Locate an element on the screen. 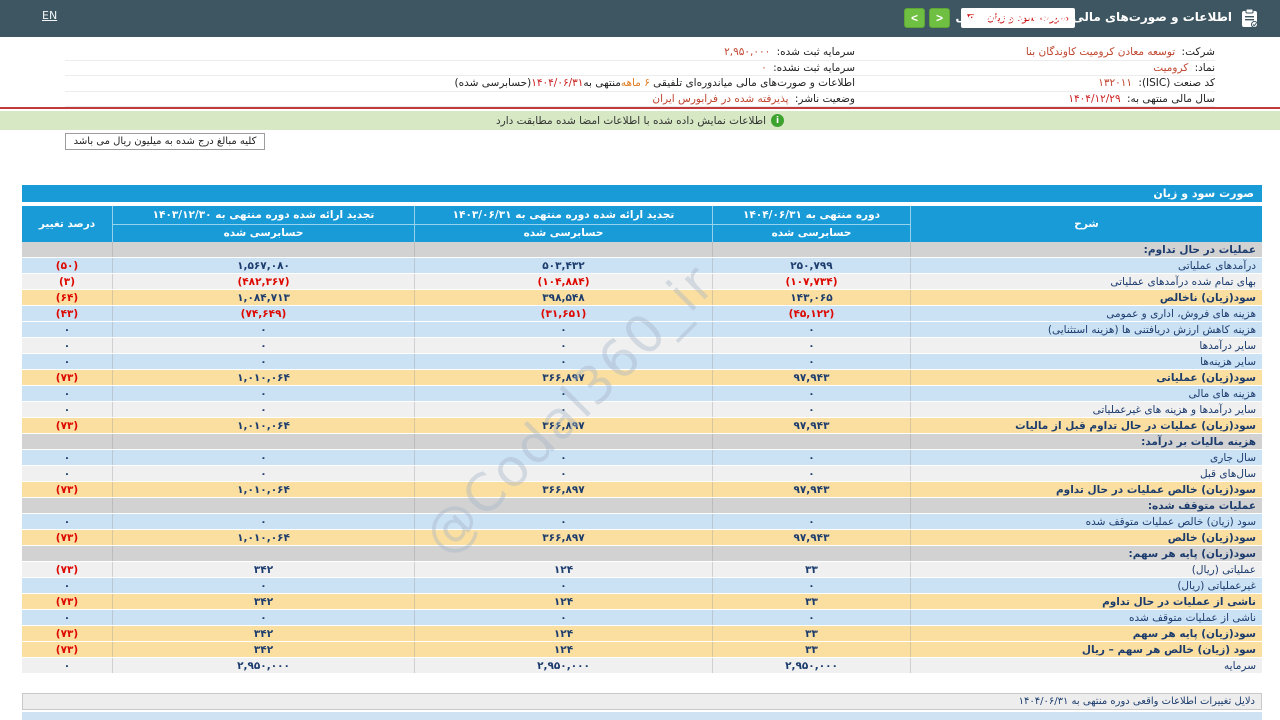 The width and height of the screenshot is (1280, 720). audited-note: (حسابرسی شده) is located at coordinates (493, 83).